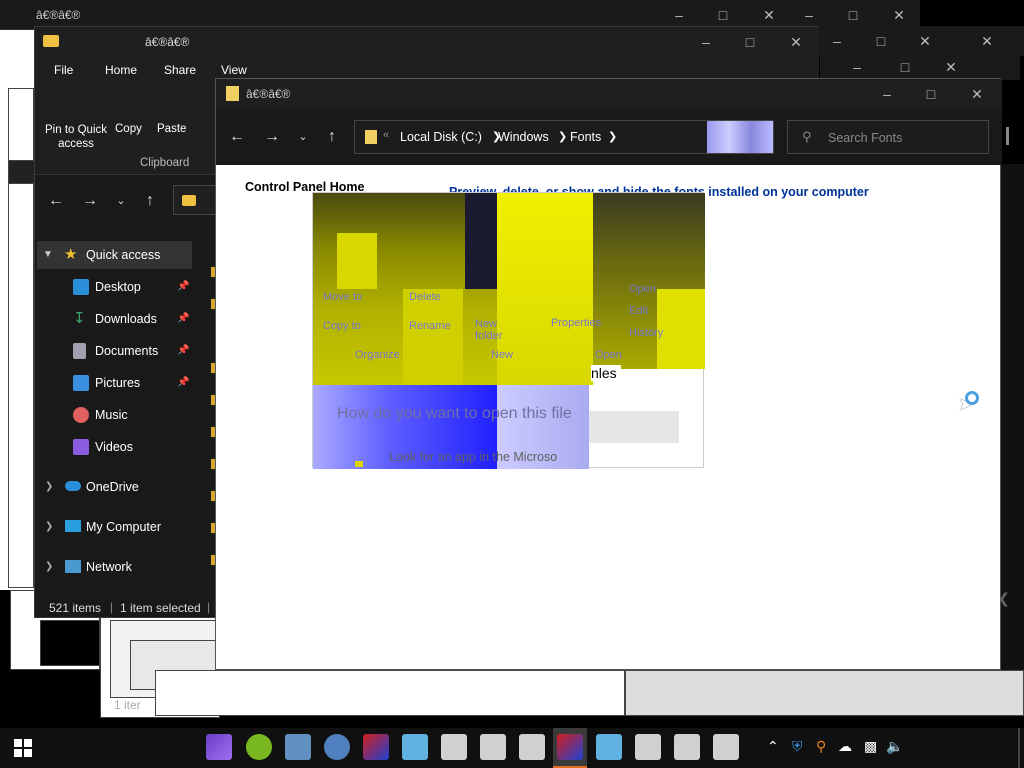 The width and height of the screenshot is (1024, 768). Describe the element at coordinates (1019, 748) in the screenshot. I see `show-desktop-button` at that location.